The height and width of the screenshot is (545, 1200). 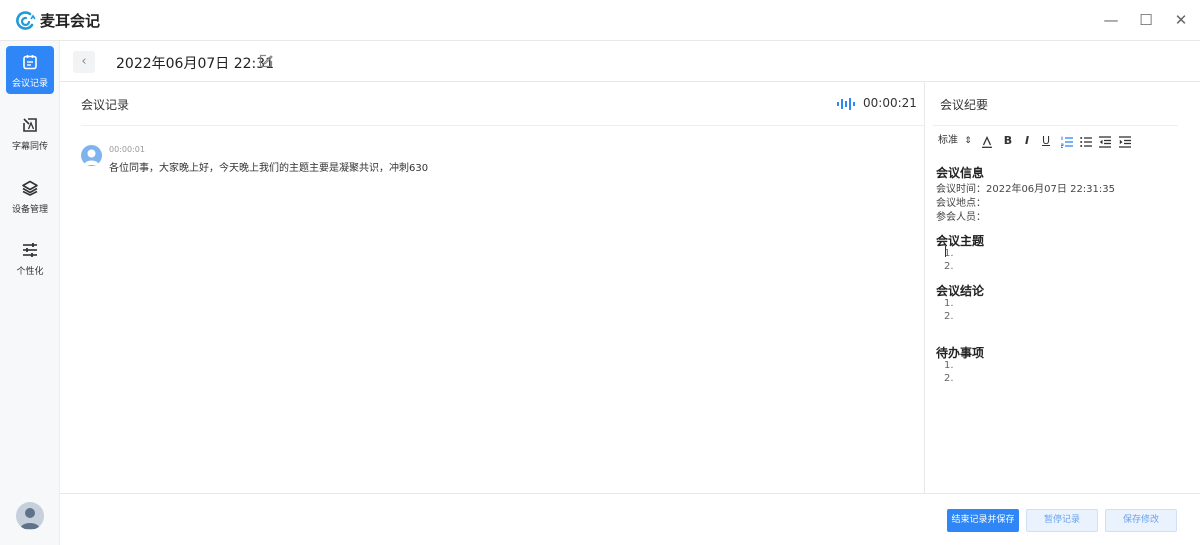 What do you see at coordinates (127, 149) in the screenshot?
I see `transcript-timestamp: 00:00:01` at bounding box center [127, 149].